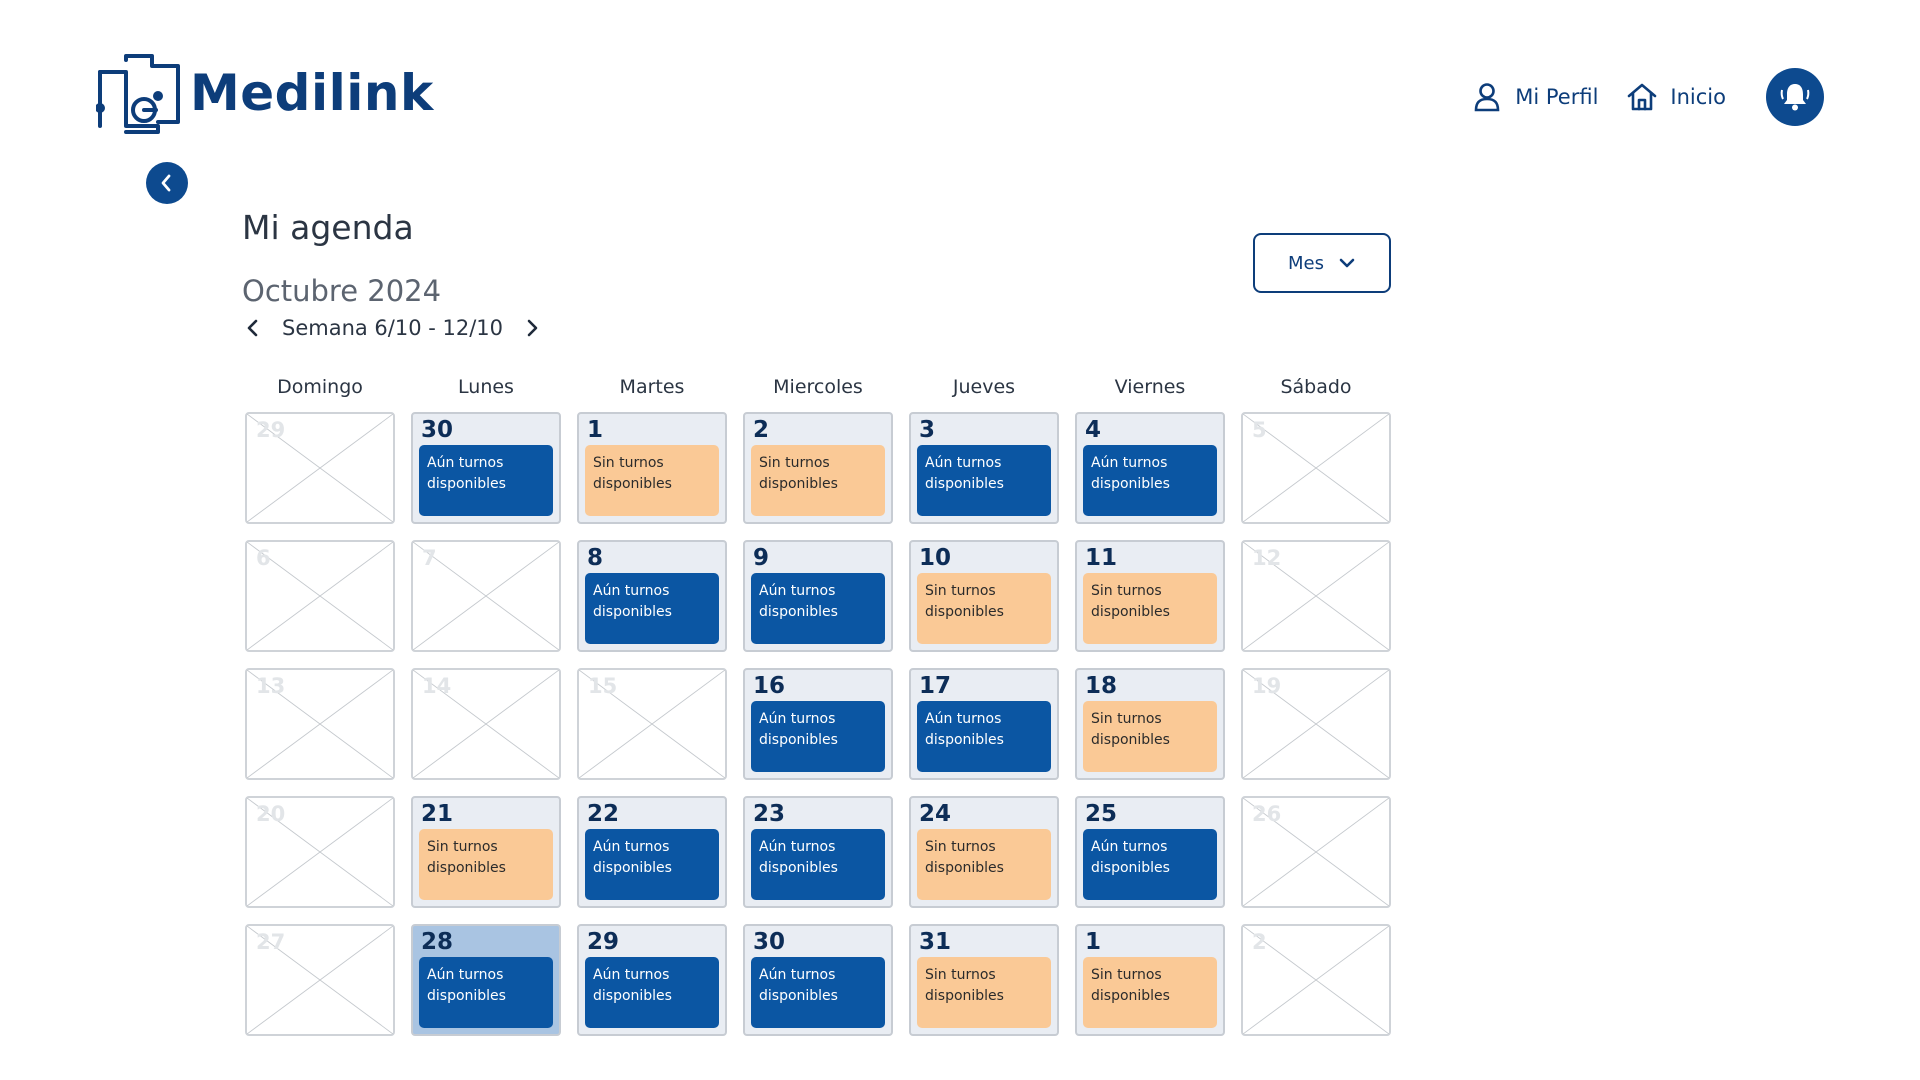 The height and width of the screenshot is (1080, 1920). What do you see at coordinates (984, 387) in the screenshot?
I see `weekday-label: Jueves` at bounding box center [984, 387].